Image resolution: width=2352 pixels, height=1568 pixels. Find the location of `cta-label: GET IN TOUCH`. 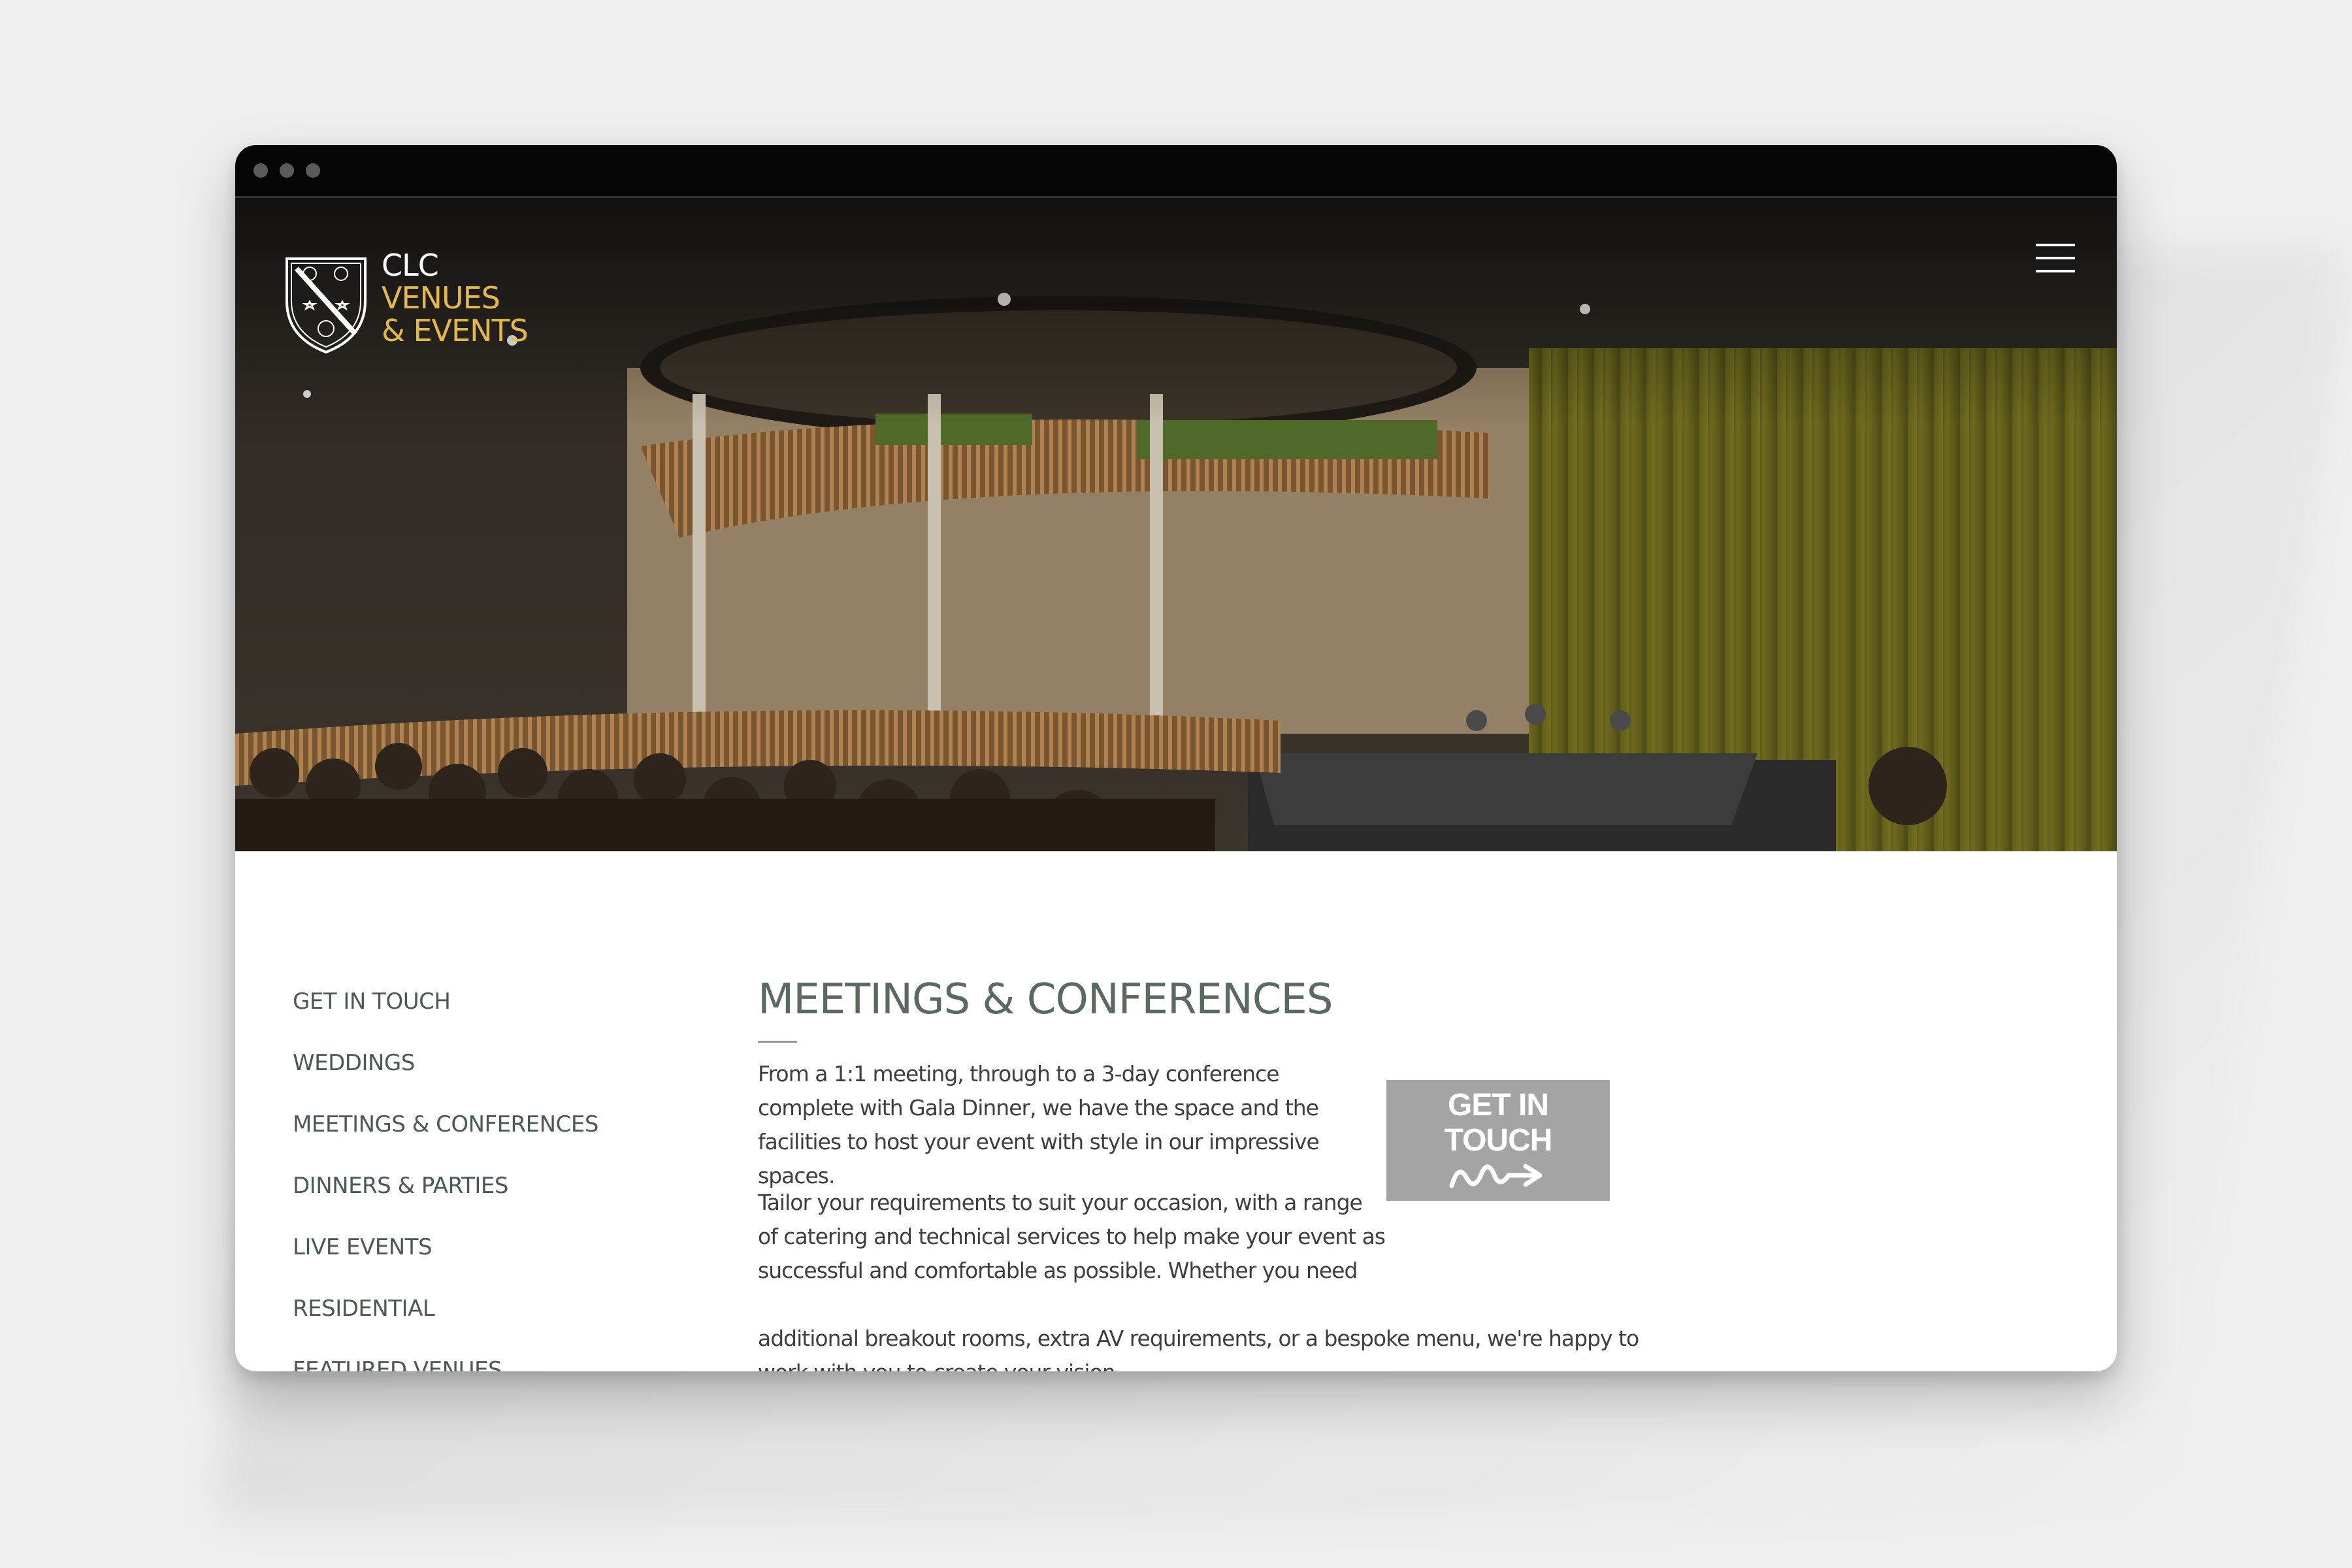

cta-label: GET IN TOUCH is located at coordinates (1498, 1123).